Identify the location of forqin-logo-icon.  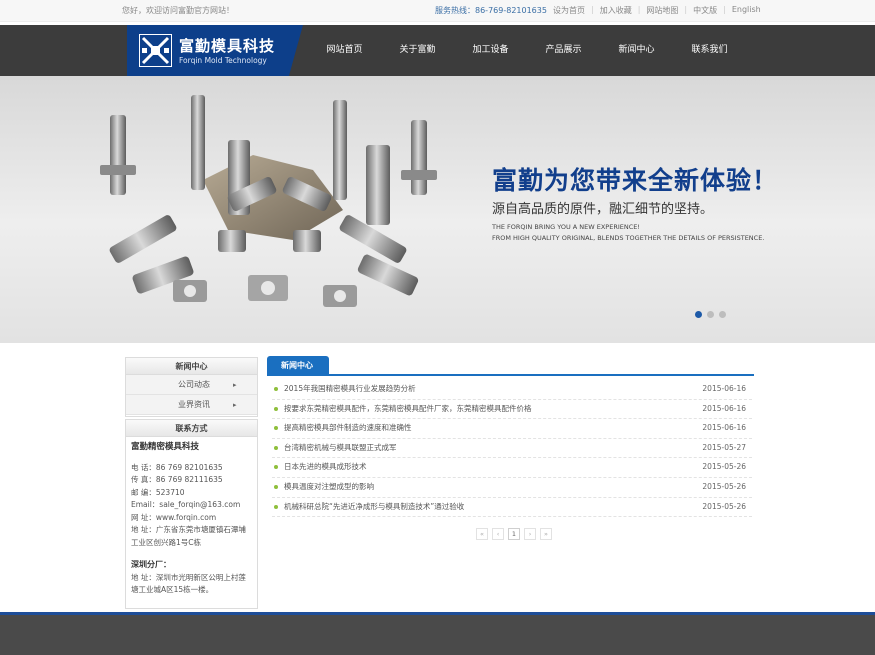
(155, 50).